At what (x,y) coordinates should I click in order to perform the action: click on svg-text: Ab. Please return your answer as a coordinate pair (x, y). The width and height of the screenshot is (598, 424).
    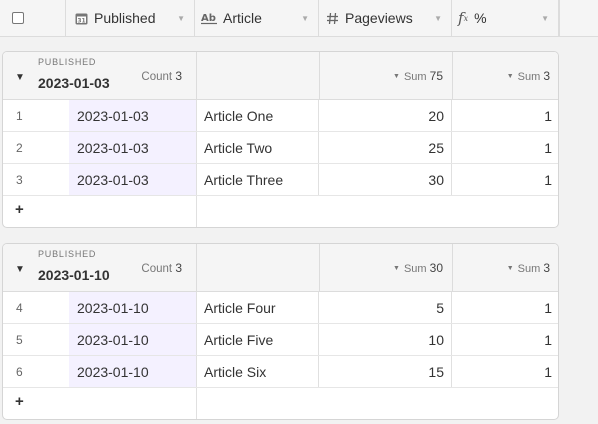
    Looking at the image, I should click on (208, 18).